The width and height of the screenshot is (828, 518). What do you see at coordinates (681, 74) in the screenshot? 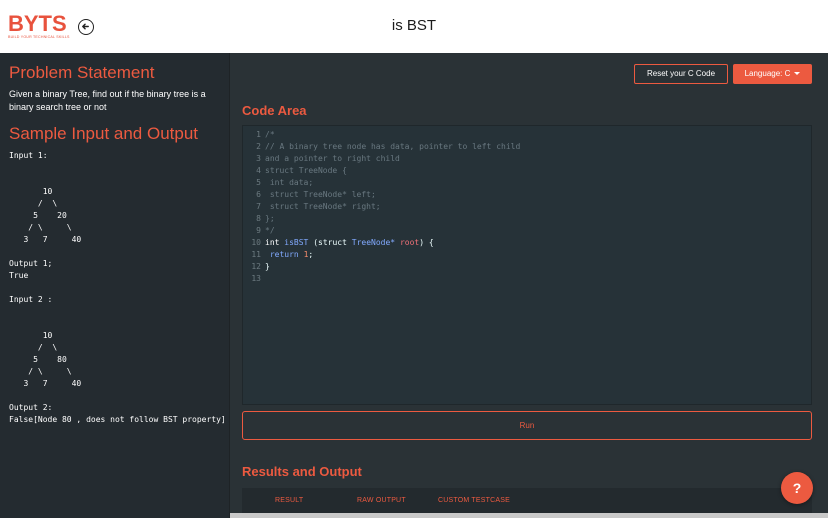
I see `reset-code-button: Reset your C Code` at bounding box center [681, 74].